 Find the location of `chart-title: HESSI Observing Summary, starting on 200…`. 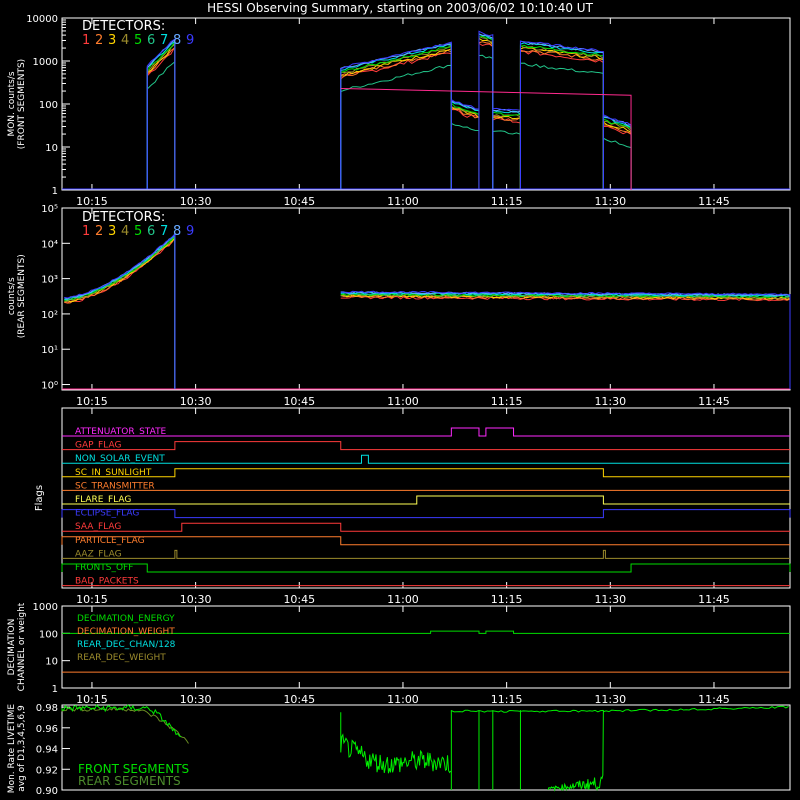

chart-title: HESSI Observing Summary, starting on 200… is located at coordinates (400, 8).